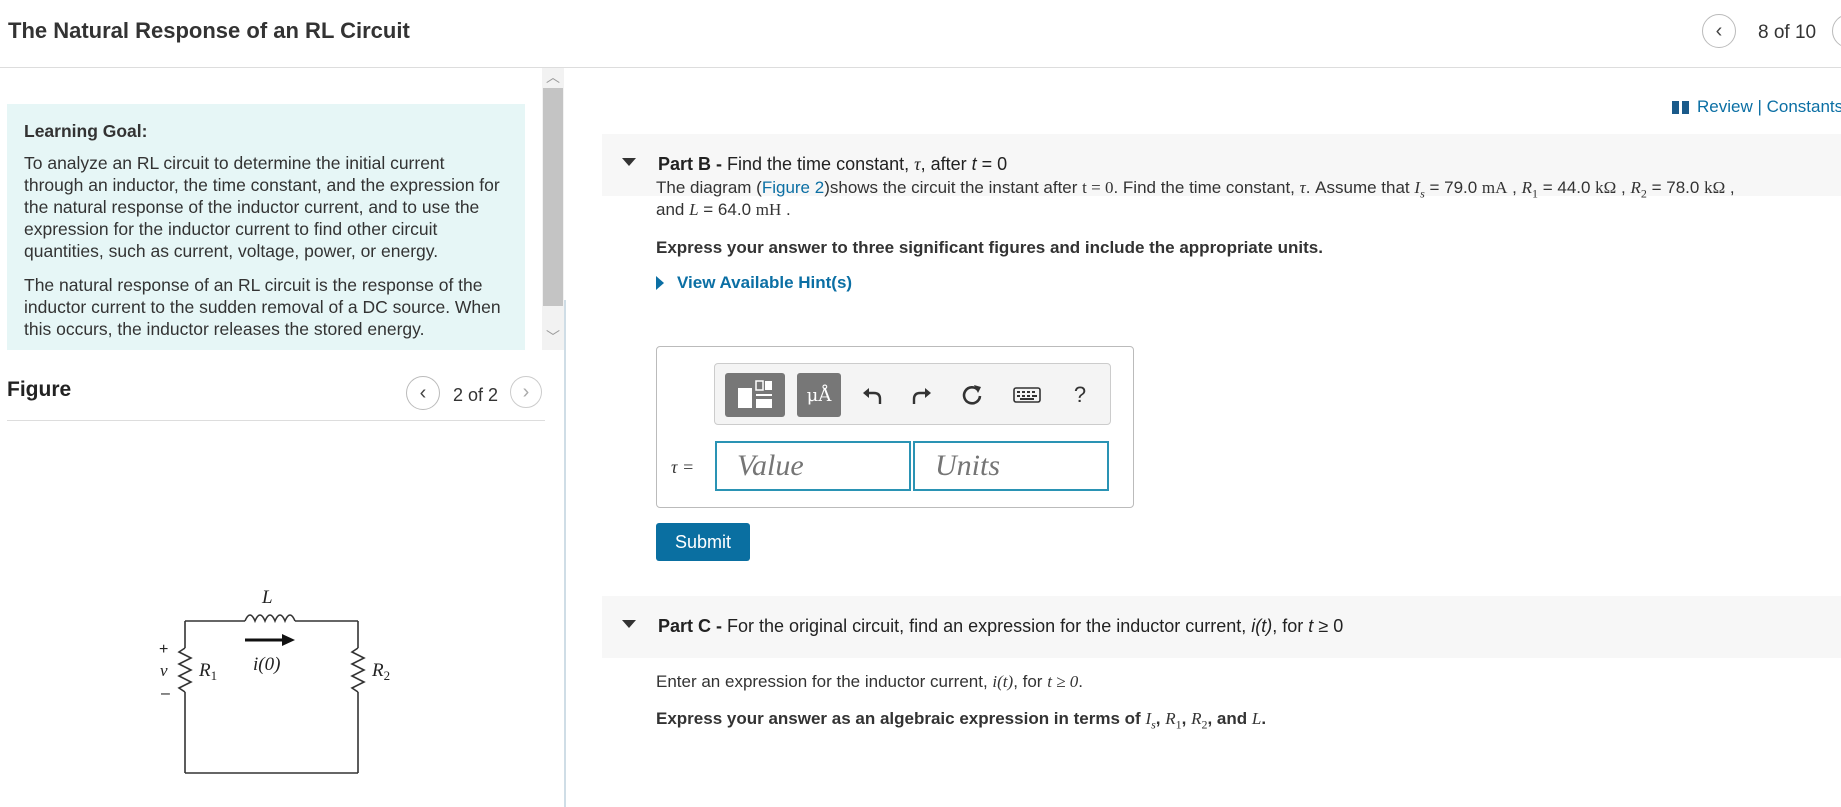  I want to click on voltage-label: v, so click(164, 670).